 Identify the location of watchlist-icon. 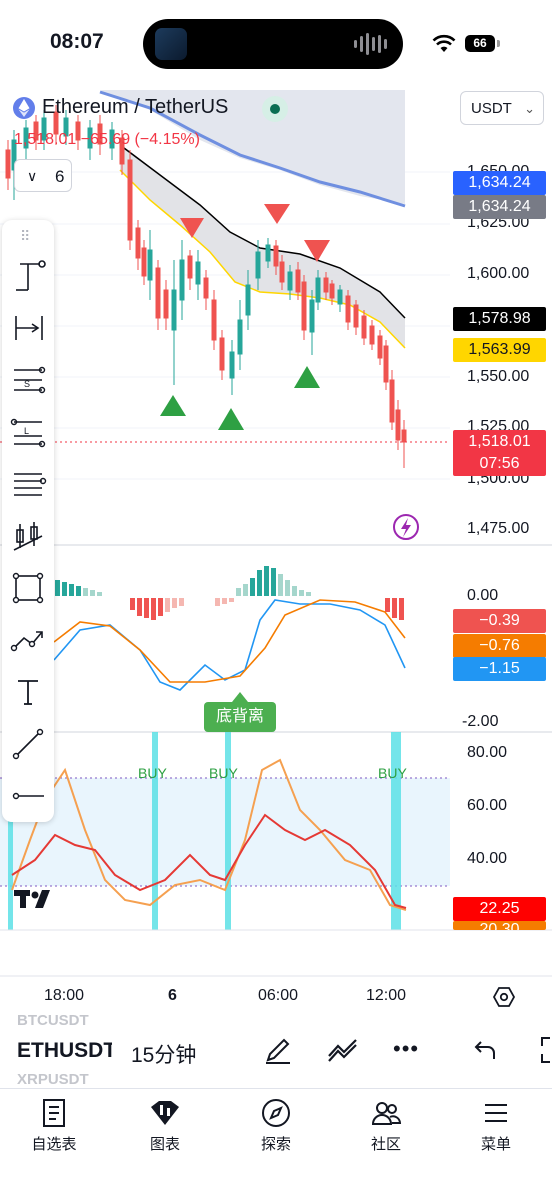
(54, 1113).